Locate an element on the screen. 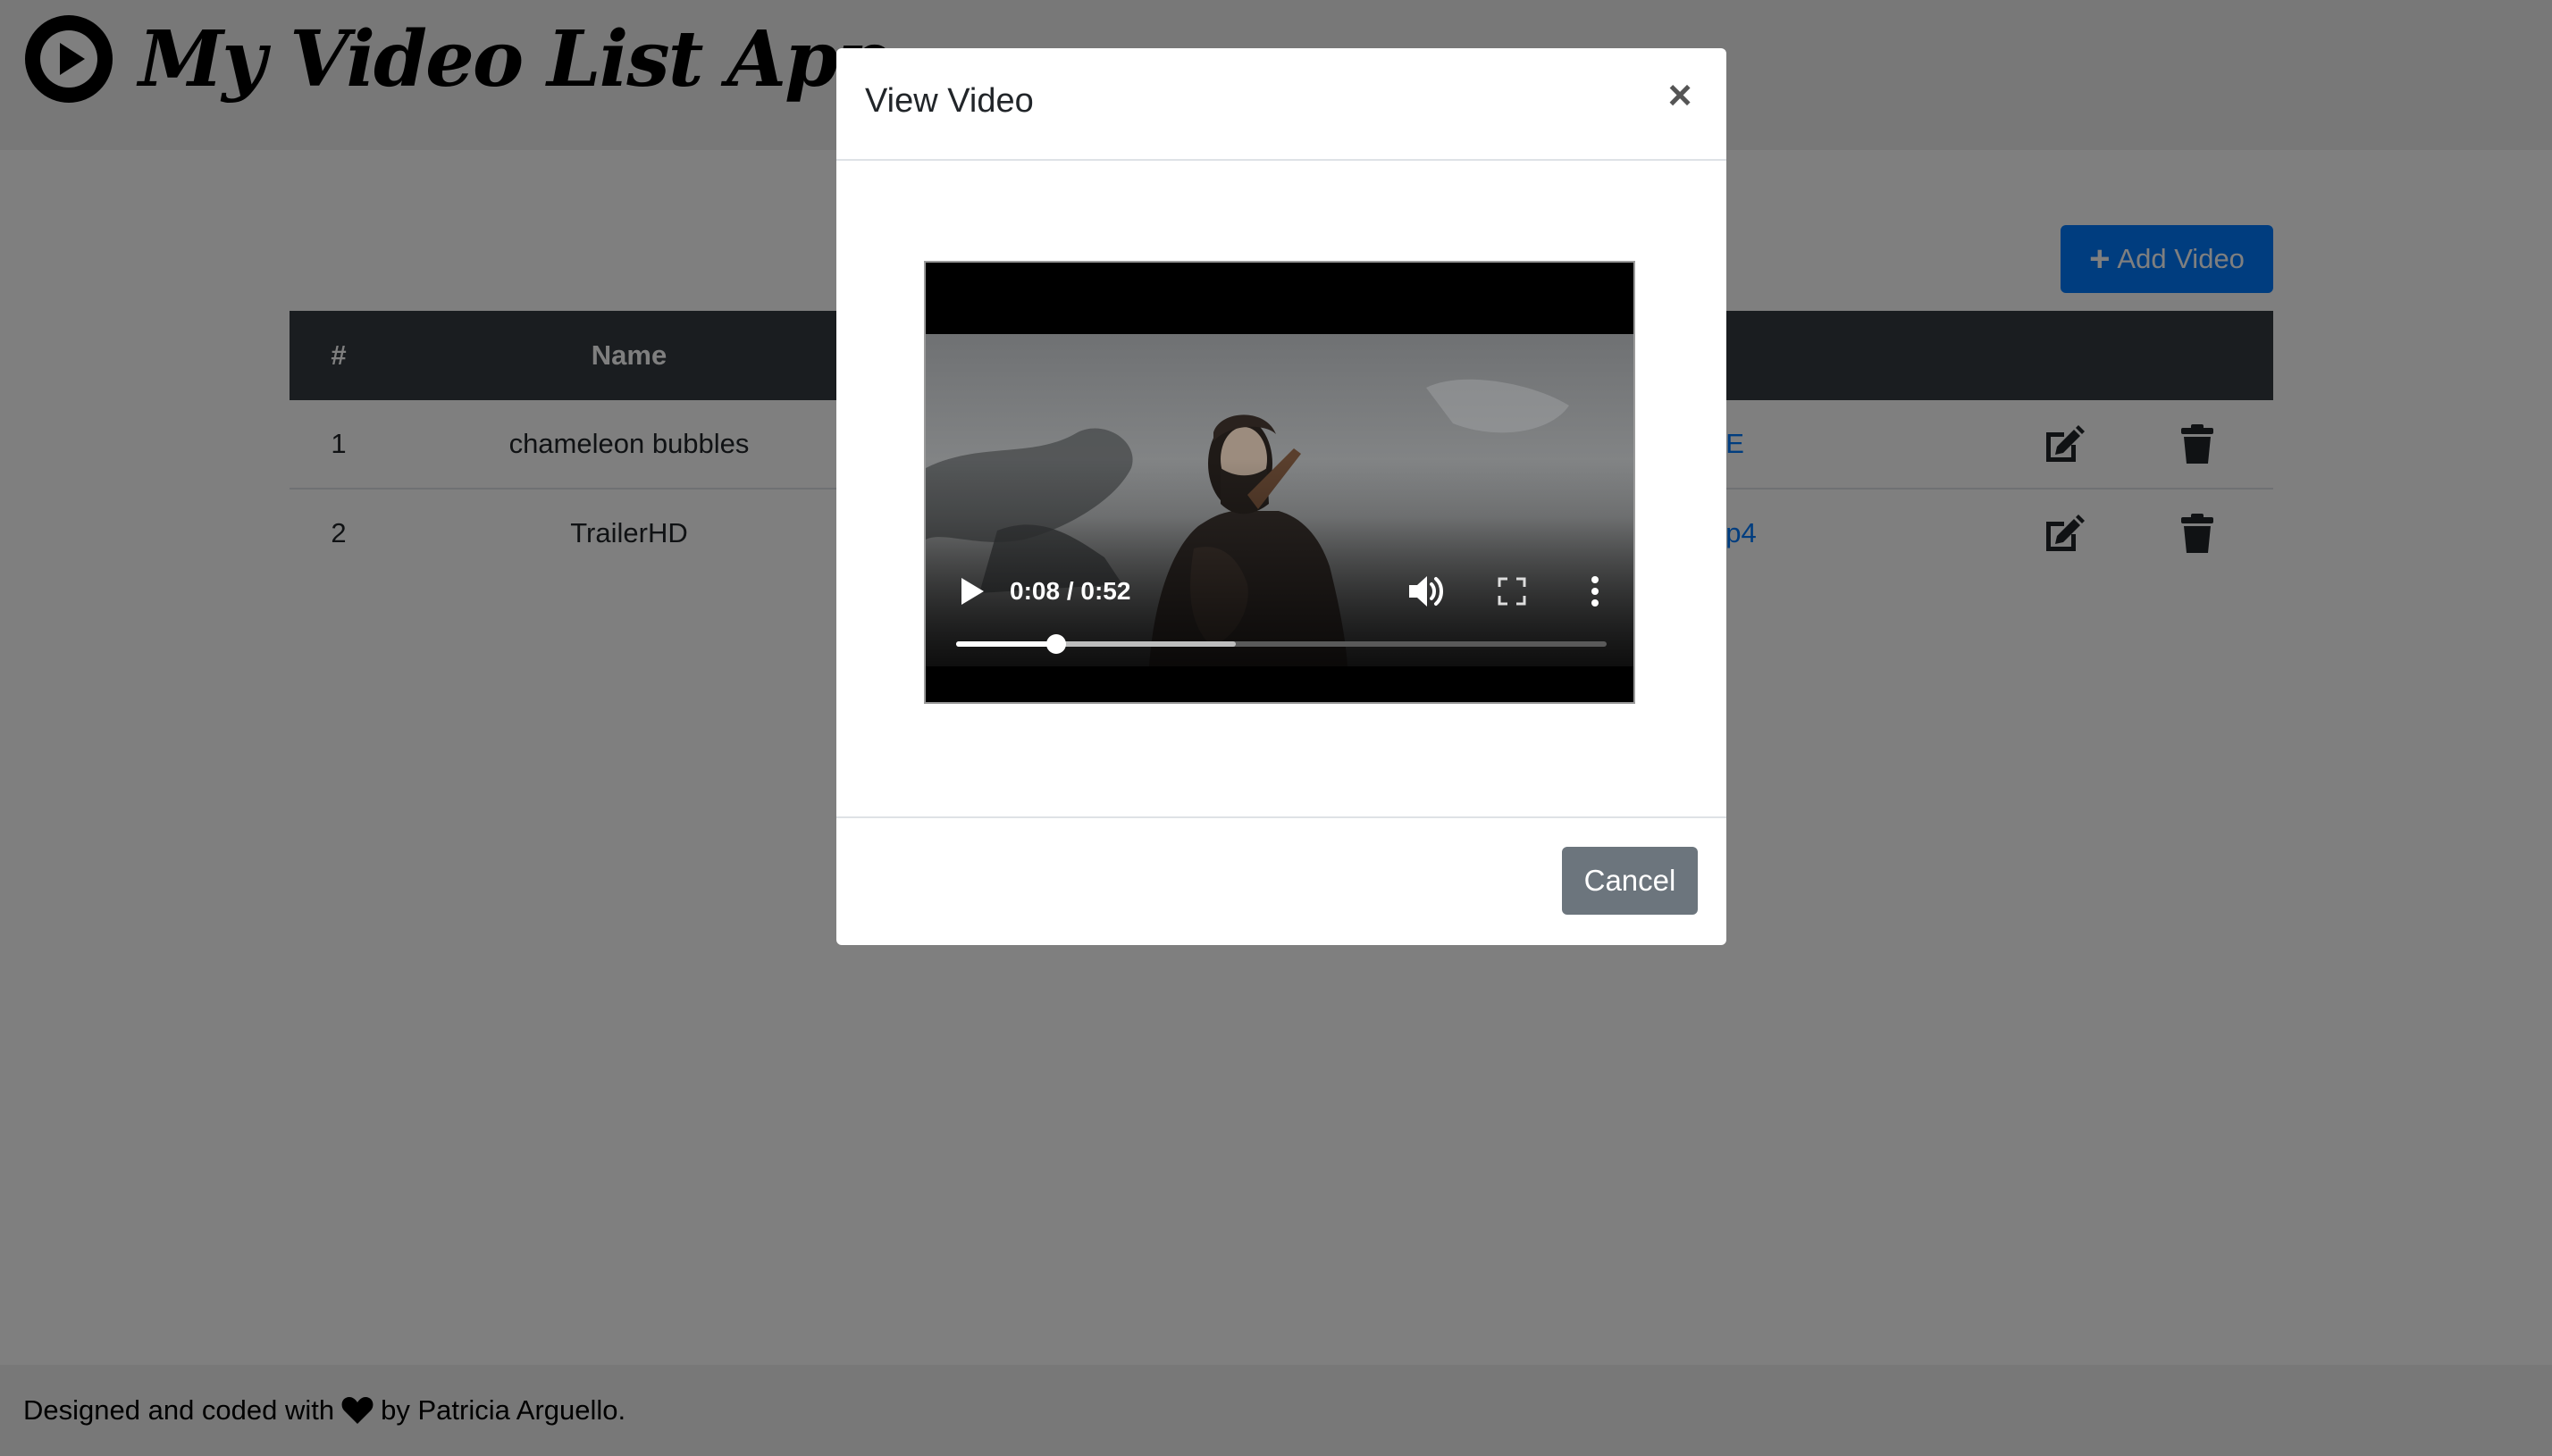  fullscreen-icon is located at coordinates (1512, 591).